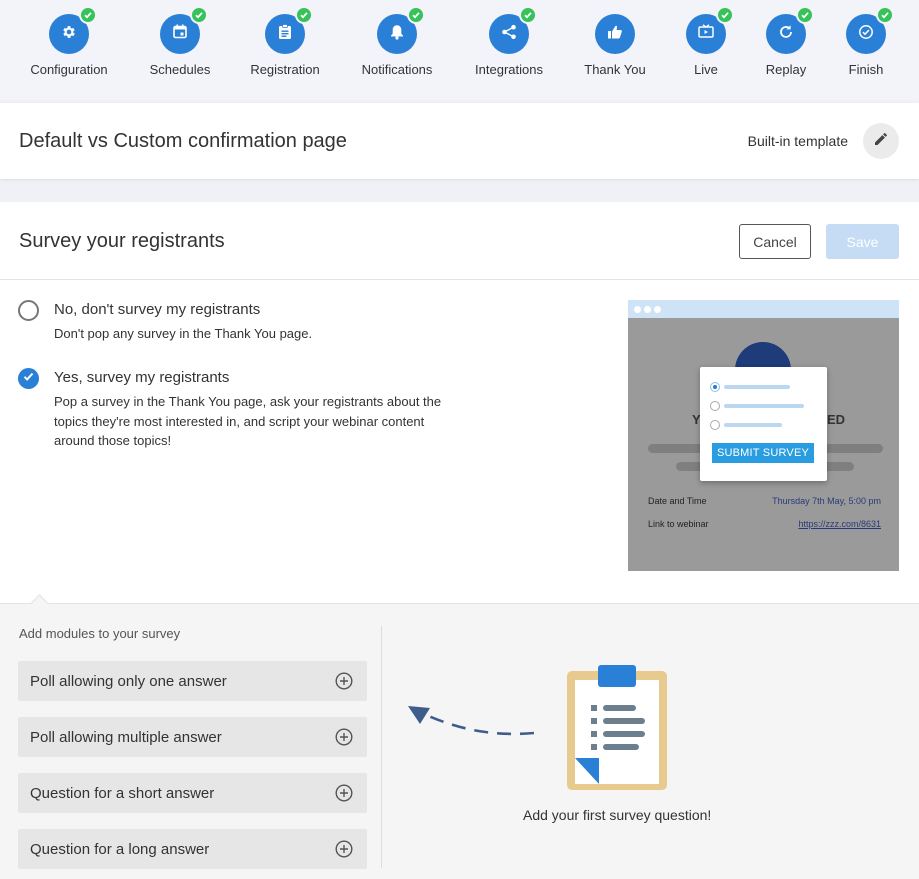 This screenshot has height=879, width=919. I want to click on option-title: Yes, survey my registrants, so click(142, 377).